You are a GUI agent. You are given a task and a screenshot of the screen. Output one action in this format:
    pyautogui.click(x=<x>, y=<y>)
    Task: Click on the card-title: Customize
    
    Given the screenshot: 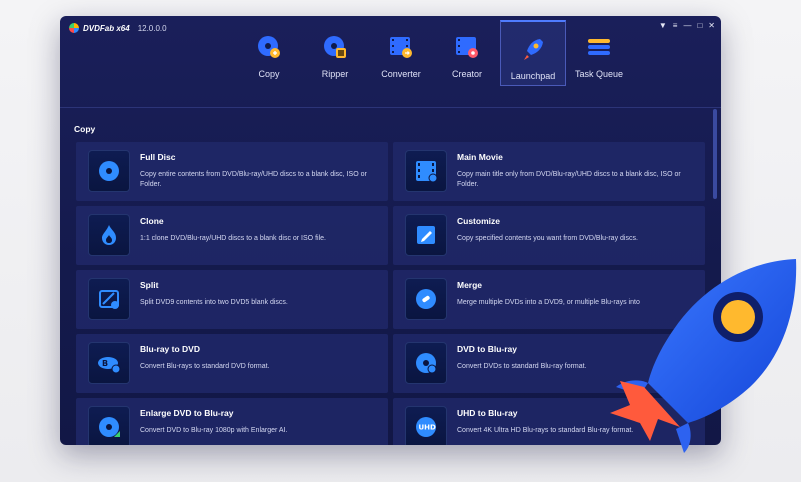 What is the action you would take?
    pyautogui.click(x=478, y=221)
    